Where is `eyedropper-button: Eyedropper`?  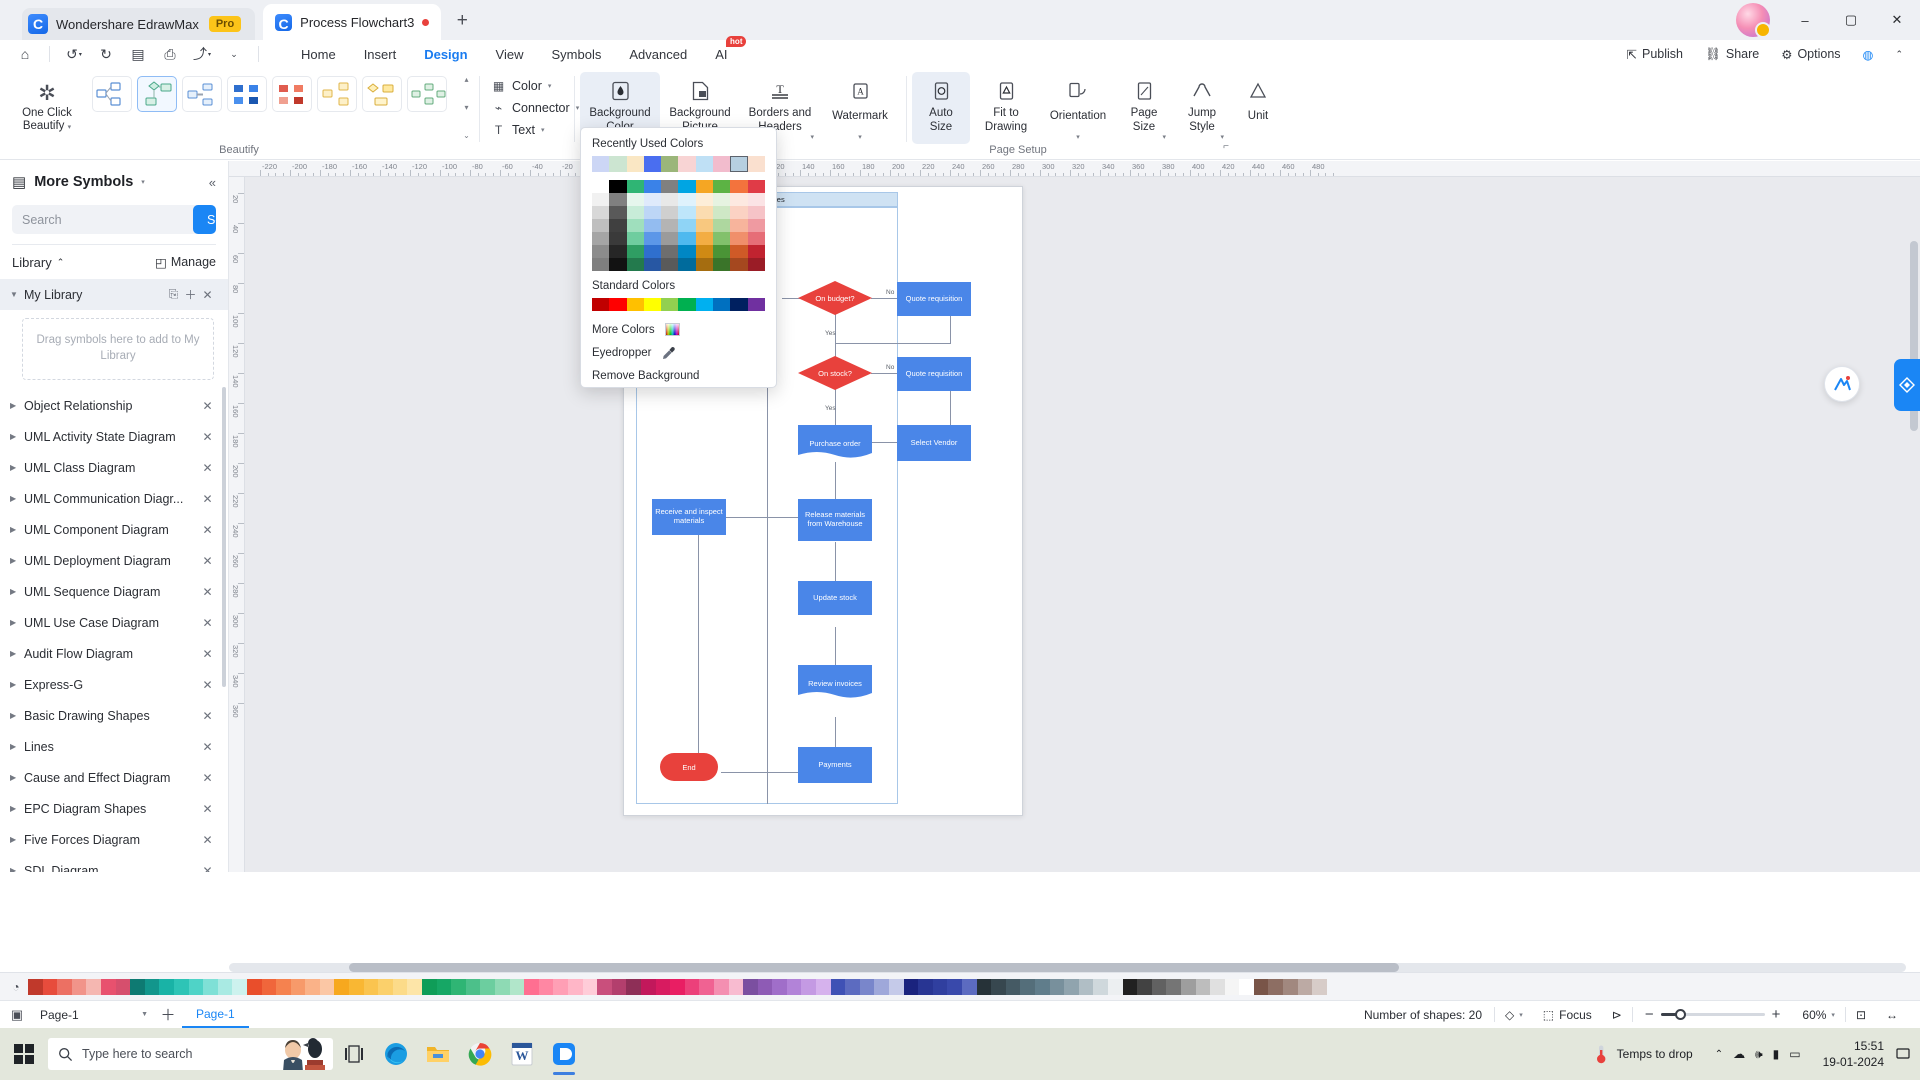 eyedropper-button: Eyedropper is located at coordinates (678, 352).